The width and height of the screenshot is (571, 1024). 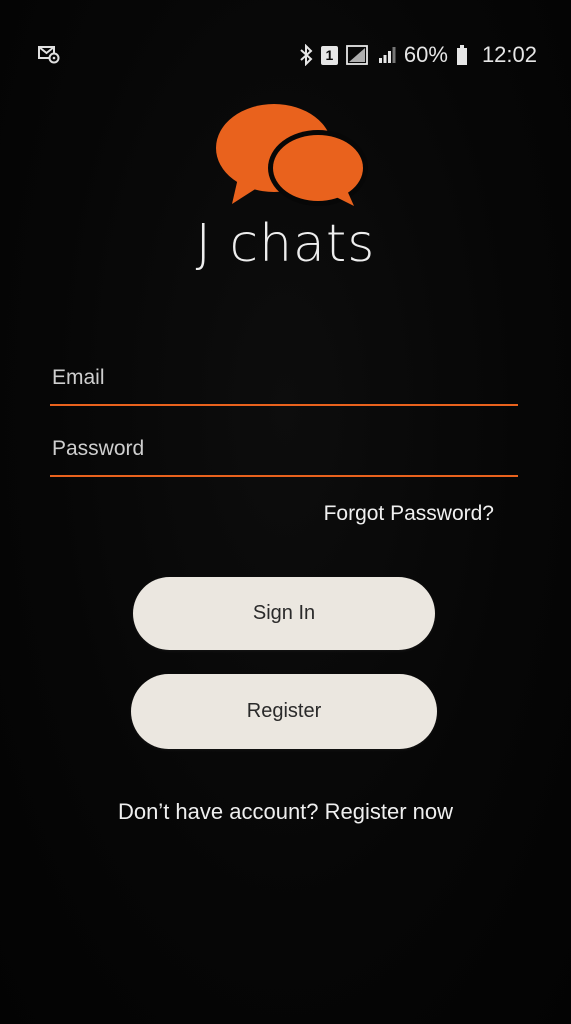 I want to click on sign-in-button: Sign In, so click(x=284, y=613).